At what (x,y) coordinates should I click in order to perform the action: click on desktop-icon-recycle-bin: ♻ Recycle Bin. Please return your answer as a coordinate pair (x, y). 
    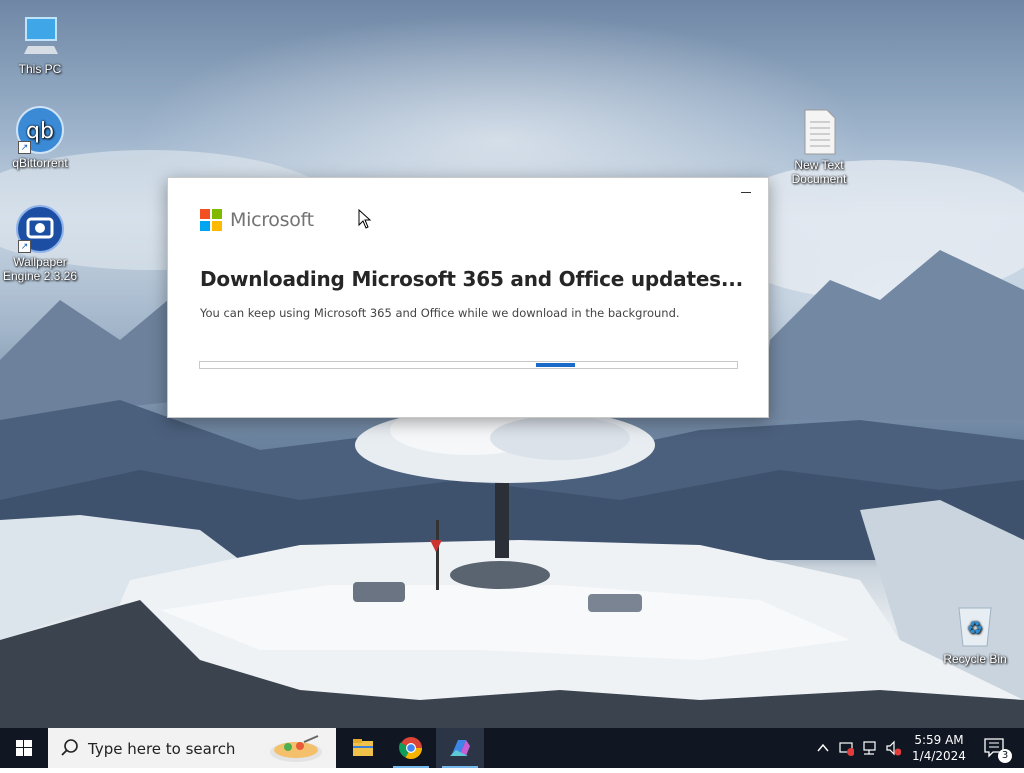
    Looking at the image, I should click on (975, 634).